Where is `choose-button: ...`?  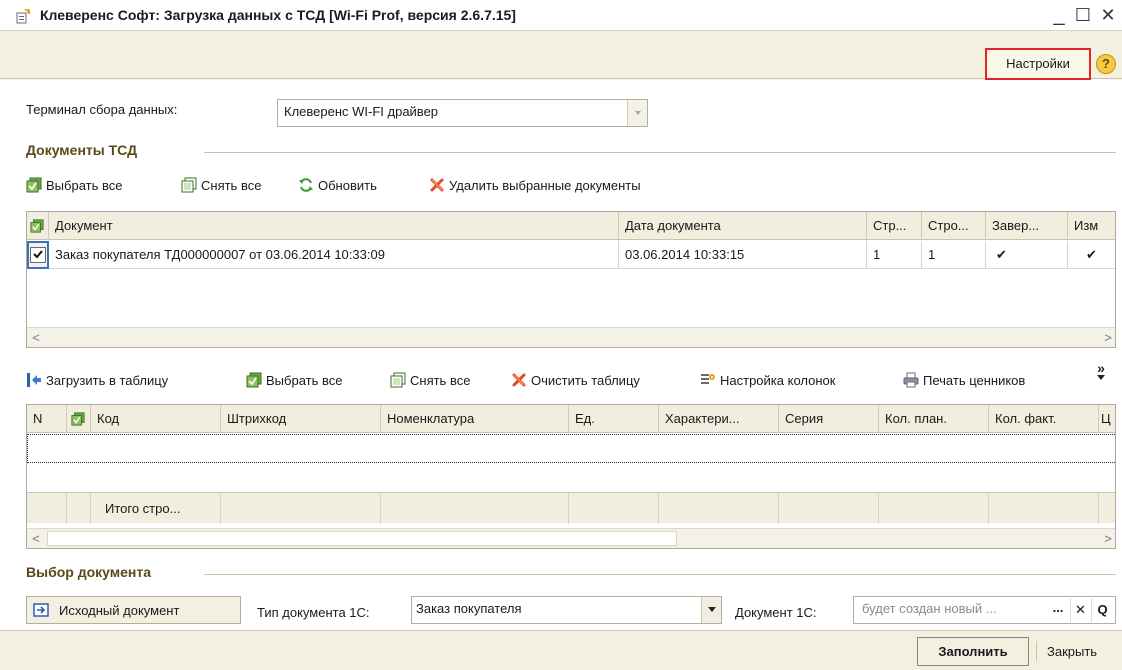
choose-button: ... is located at coordinates (1058, 610).